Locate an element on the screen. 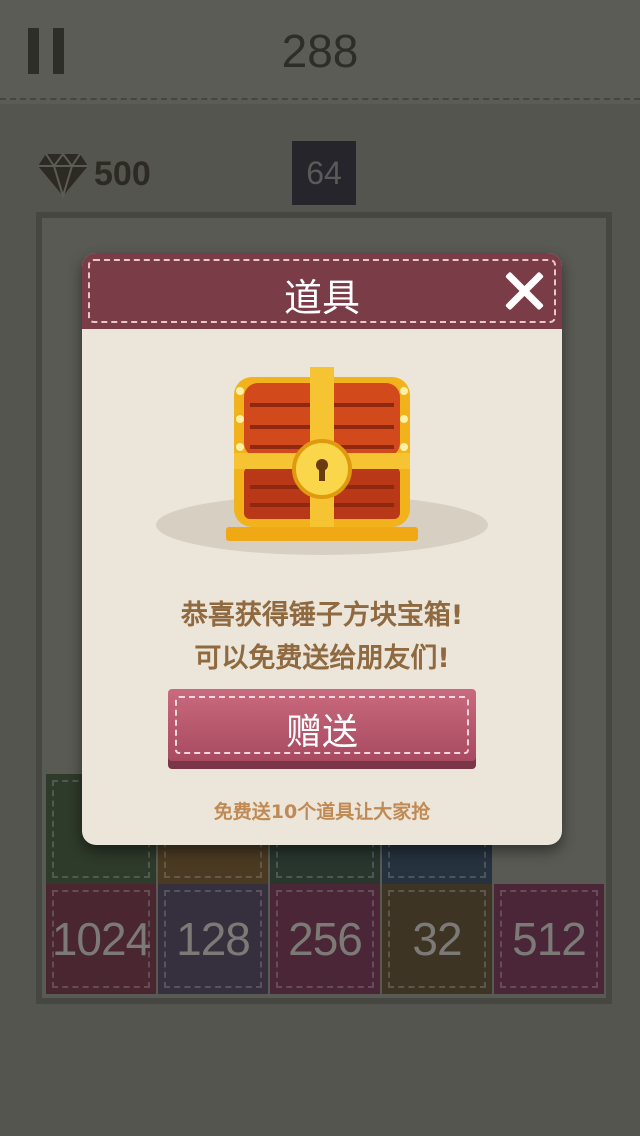  header-divider is located at coordinates (320, 99).